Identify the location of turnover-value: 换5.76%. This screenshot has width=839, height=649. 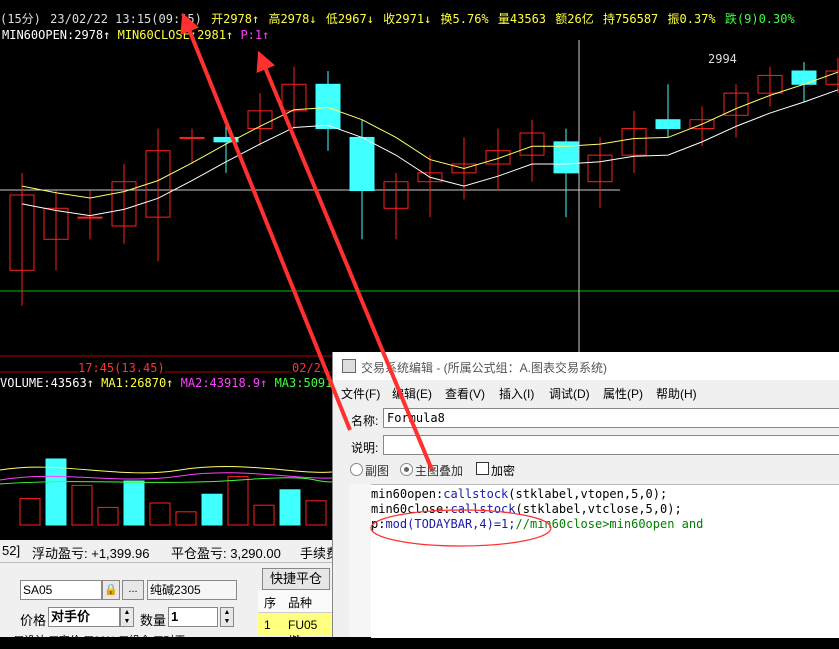
(464, 19).